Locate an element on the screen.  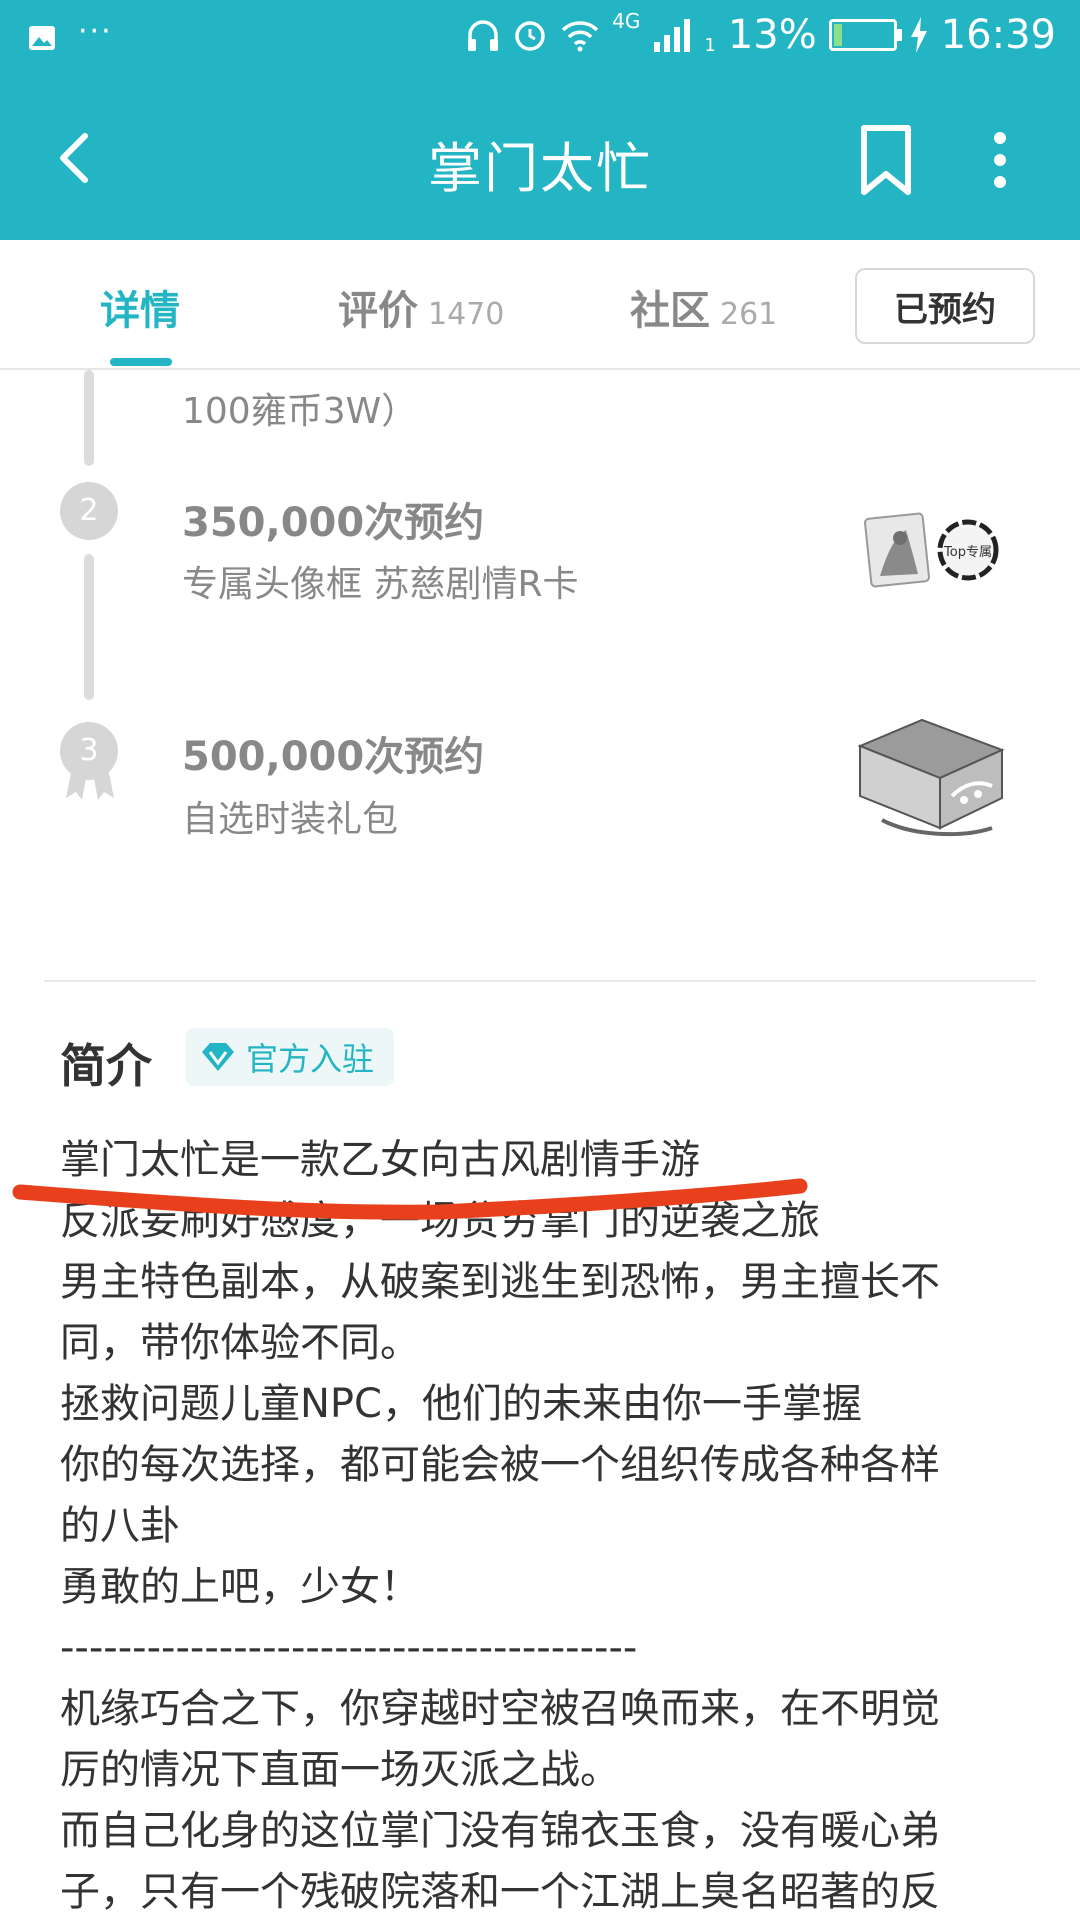
intro-line: 而自己化身的这位掌门没有锦衣玉食，没有暖心弟 is located at coordinates (500, 1831).